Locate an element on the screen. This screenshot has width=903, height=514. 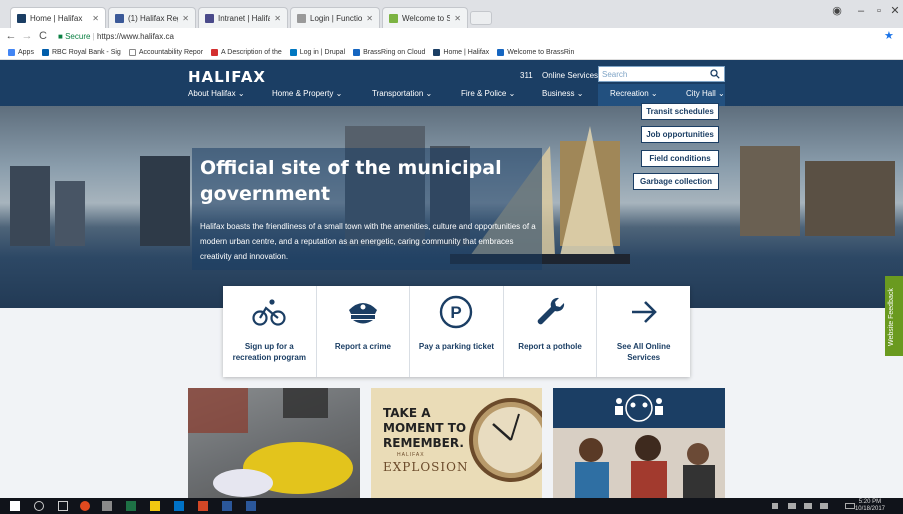
nav-business: Business ⌄ is located at coordinates (562, 93).